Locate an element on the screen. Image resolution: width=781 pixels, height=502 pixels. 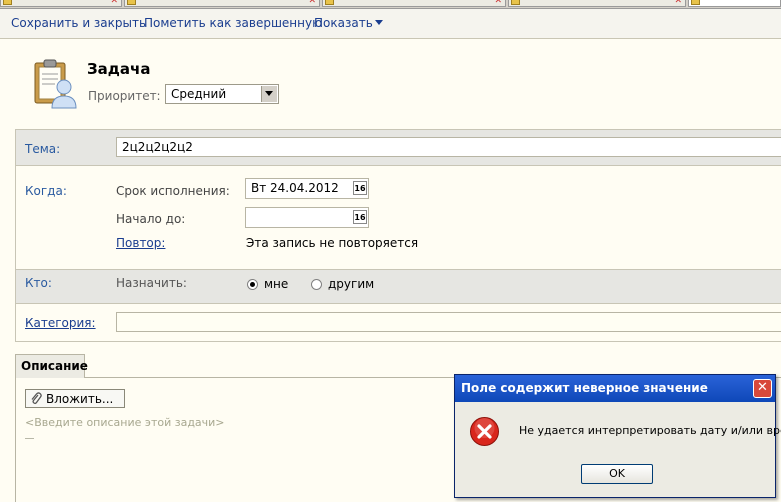
repeat-link: Повтор: is located at coordinates (140, 243).